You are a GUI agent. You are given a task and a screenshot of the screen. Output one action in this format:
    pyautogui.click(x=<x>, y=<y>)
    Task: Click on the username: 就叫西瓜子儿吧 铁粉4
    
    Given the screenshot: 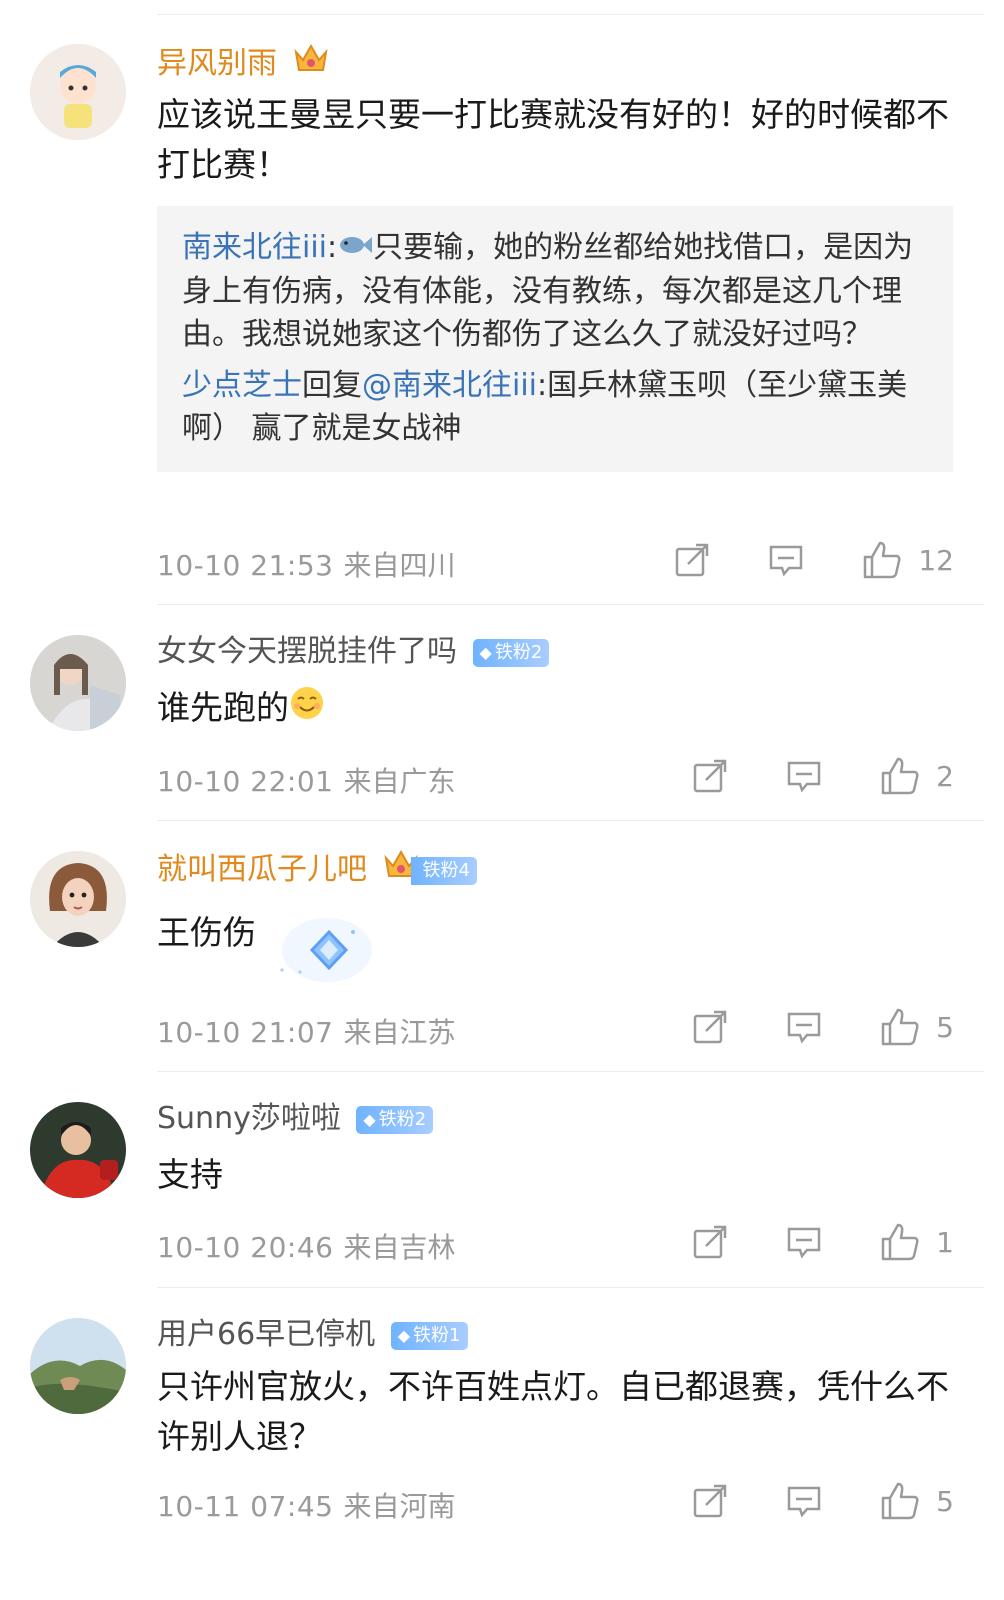 What is the action you would take?
    pyautogui.click(x=317, y=870)
    